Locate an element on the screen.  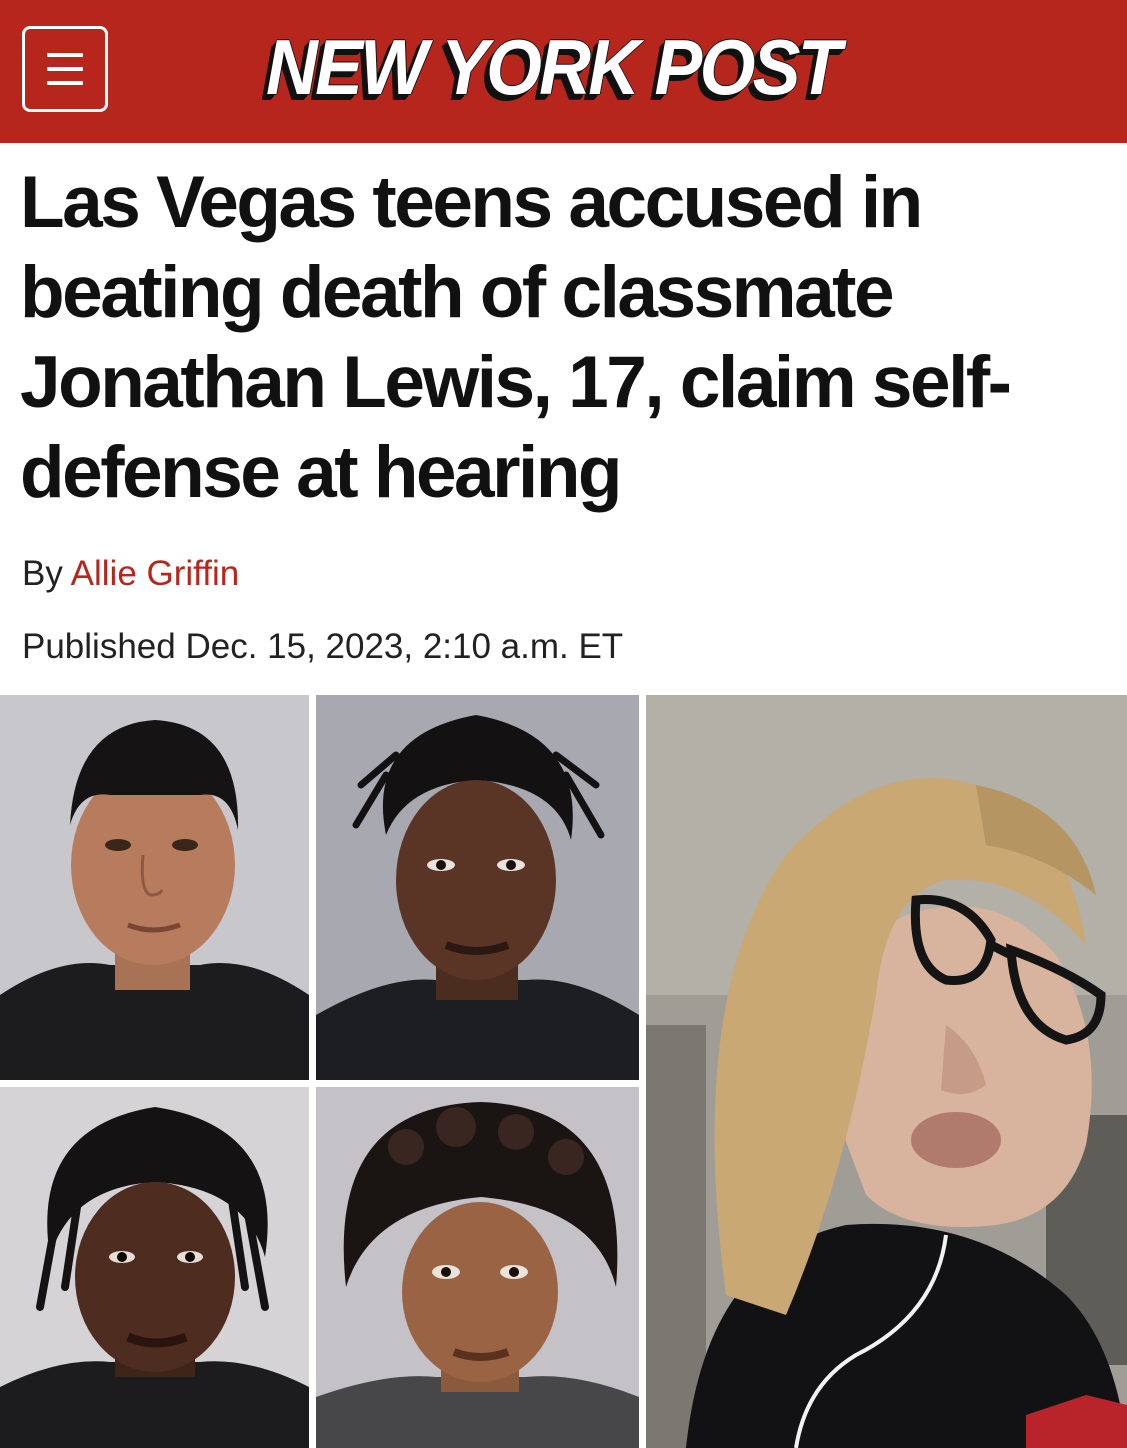
byline: By Allie Griffin is located at coordinates (130, 574).